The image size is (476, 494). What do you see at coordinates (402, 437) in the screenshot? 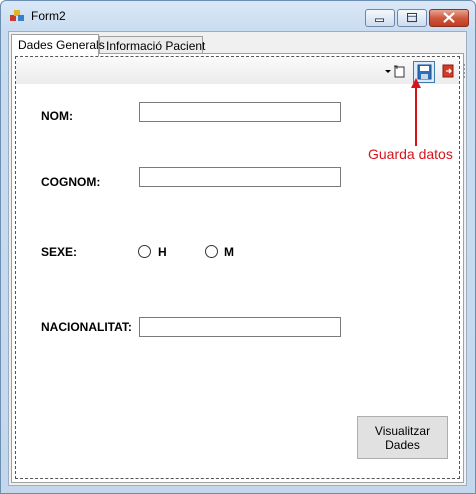
I see `visualitzar-dades-button: Visualitzar Dades` at bounding box center [402, 437].